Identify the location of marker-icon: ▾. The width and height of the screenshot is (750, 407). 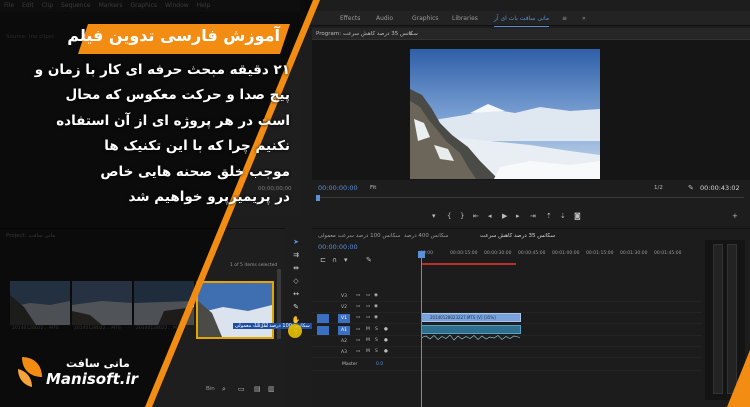
(434, 216).